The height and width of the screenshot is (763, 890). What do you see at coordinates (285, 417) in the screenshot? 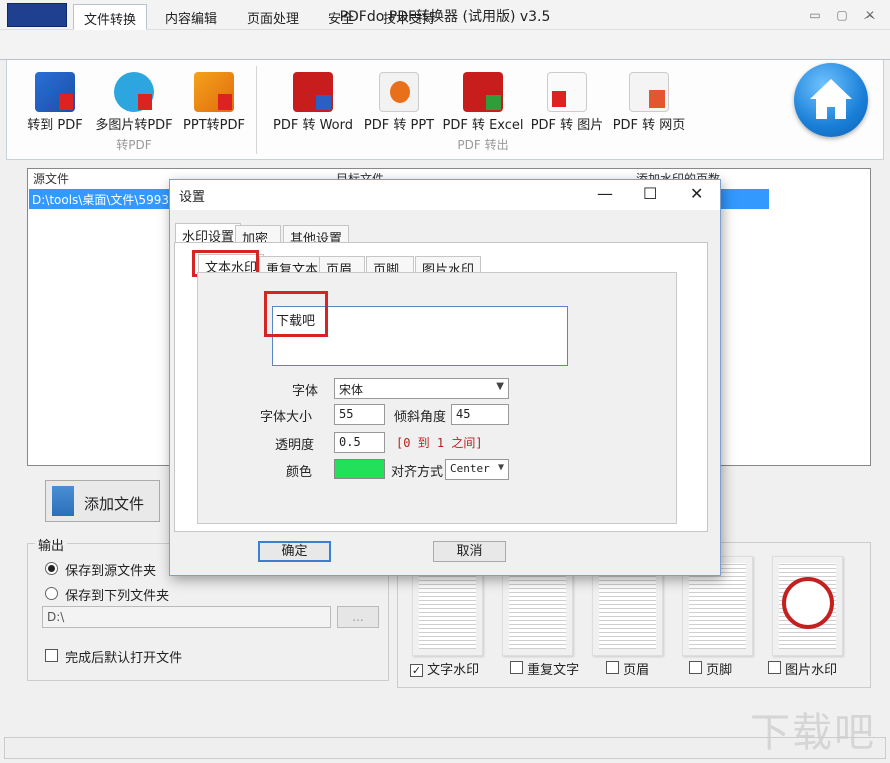
I see `font-size-label: 字体大小` at bounding box center [285, 417].